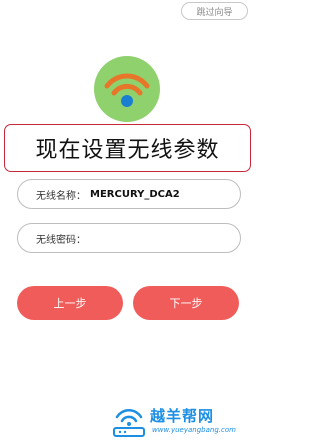 This screenshot has height=444, width=320. I want to click on watermark-url: www.yueyangbang.com, so click(194, 430).